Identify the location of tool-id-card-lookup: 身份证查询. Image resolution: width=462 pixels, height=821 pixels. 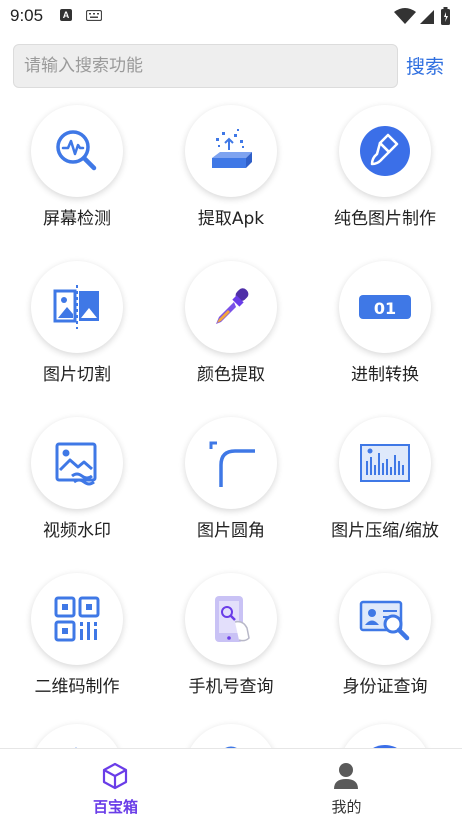
(385, 646).